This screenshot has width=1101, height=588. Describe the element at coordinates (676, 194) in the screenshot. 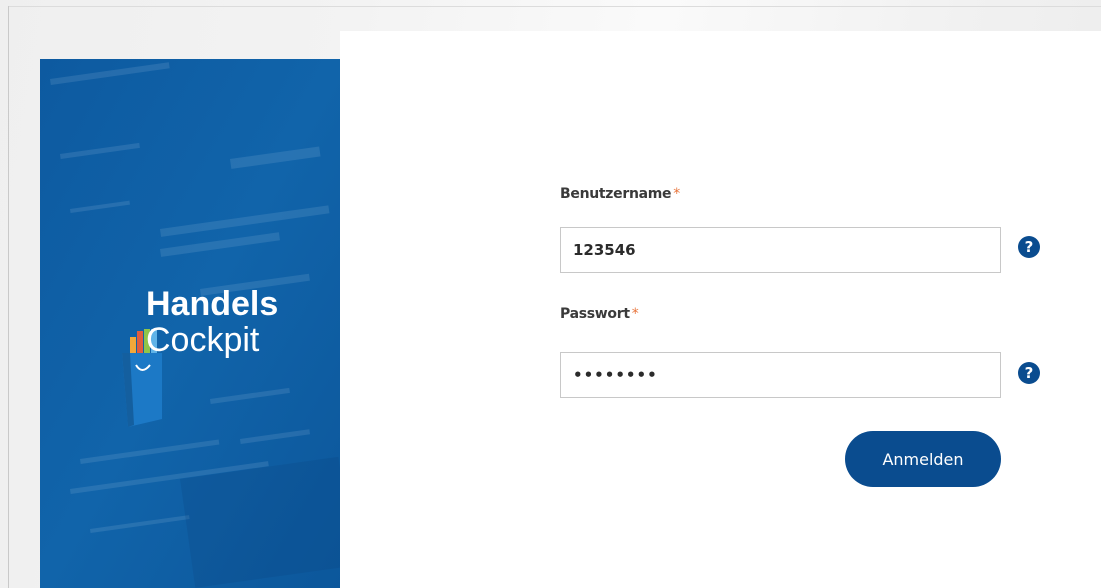

I see `username-required-mark: *` at that location.